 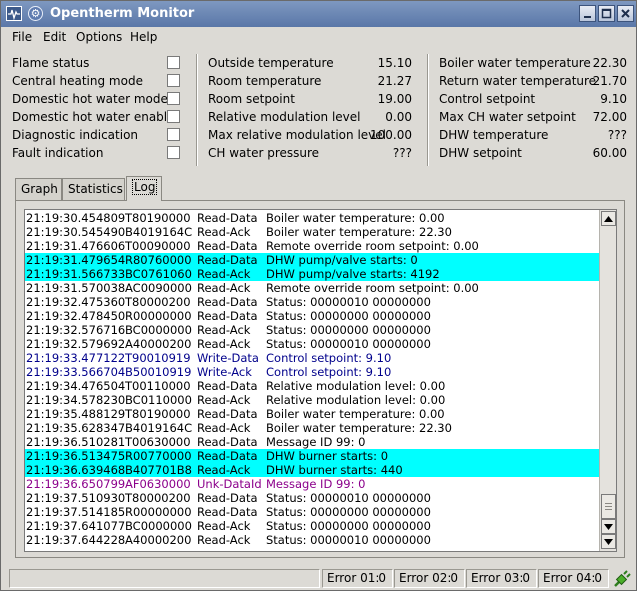 What do you see at coordinates (75, 135) in the screenshot?
I see `flag-label: Diagnostic indication` at bounding box center [75, 135].